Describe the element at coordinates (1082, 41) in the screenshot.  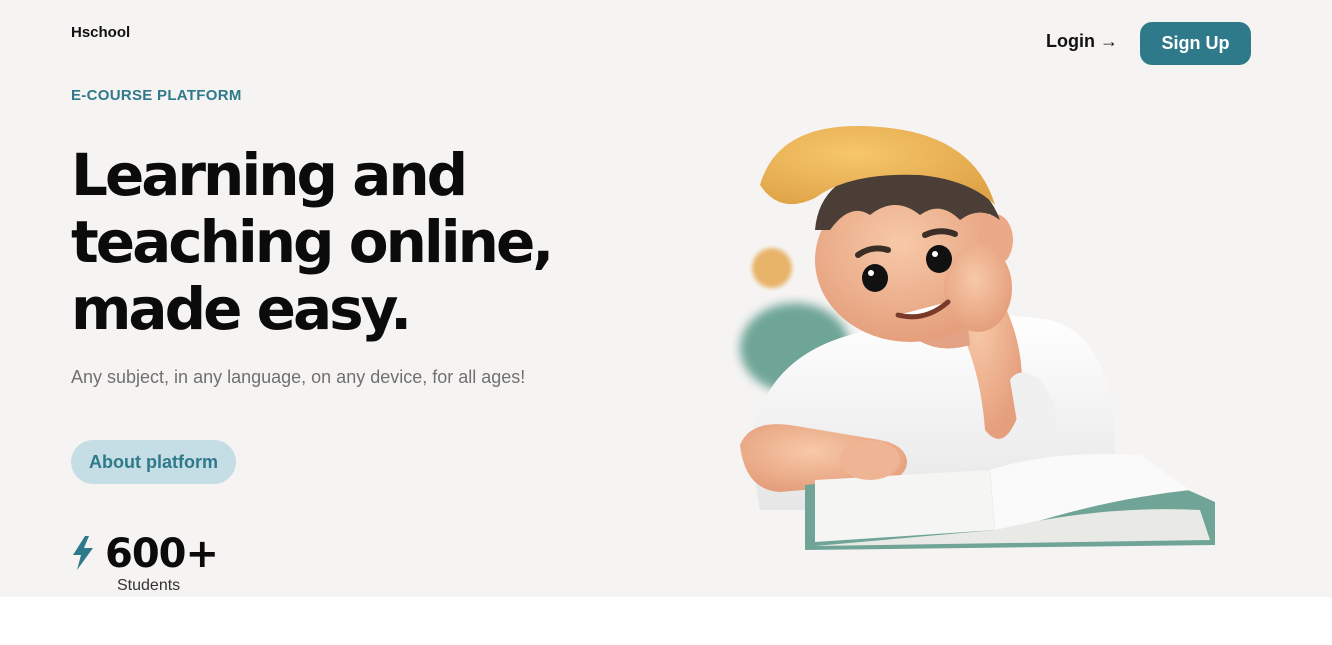
I see `login-link: Login →` at that location.